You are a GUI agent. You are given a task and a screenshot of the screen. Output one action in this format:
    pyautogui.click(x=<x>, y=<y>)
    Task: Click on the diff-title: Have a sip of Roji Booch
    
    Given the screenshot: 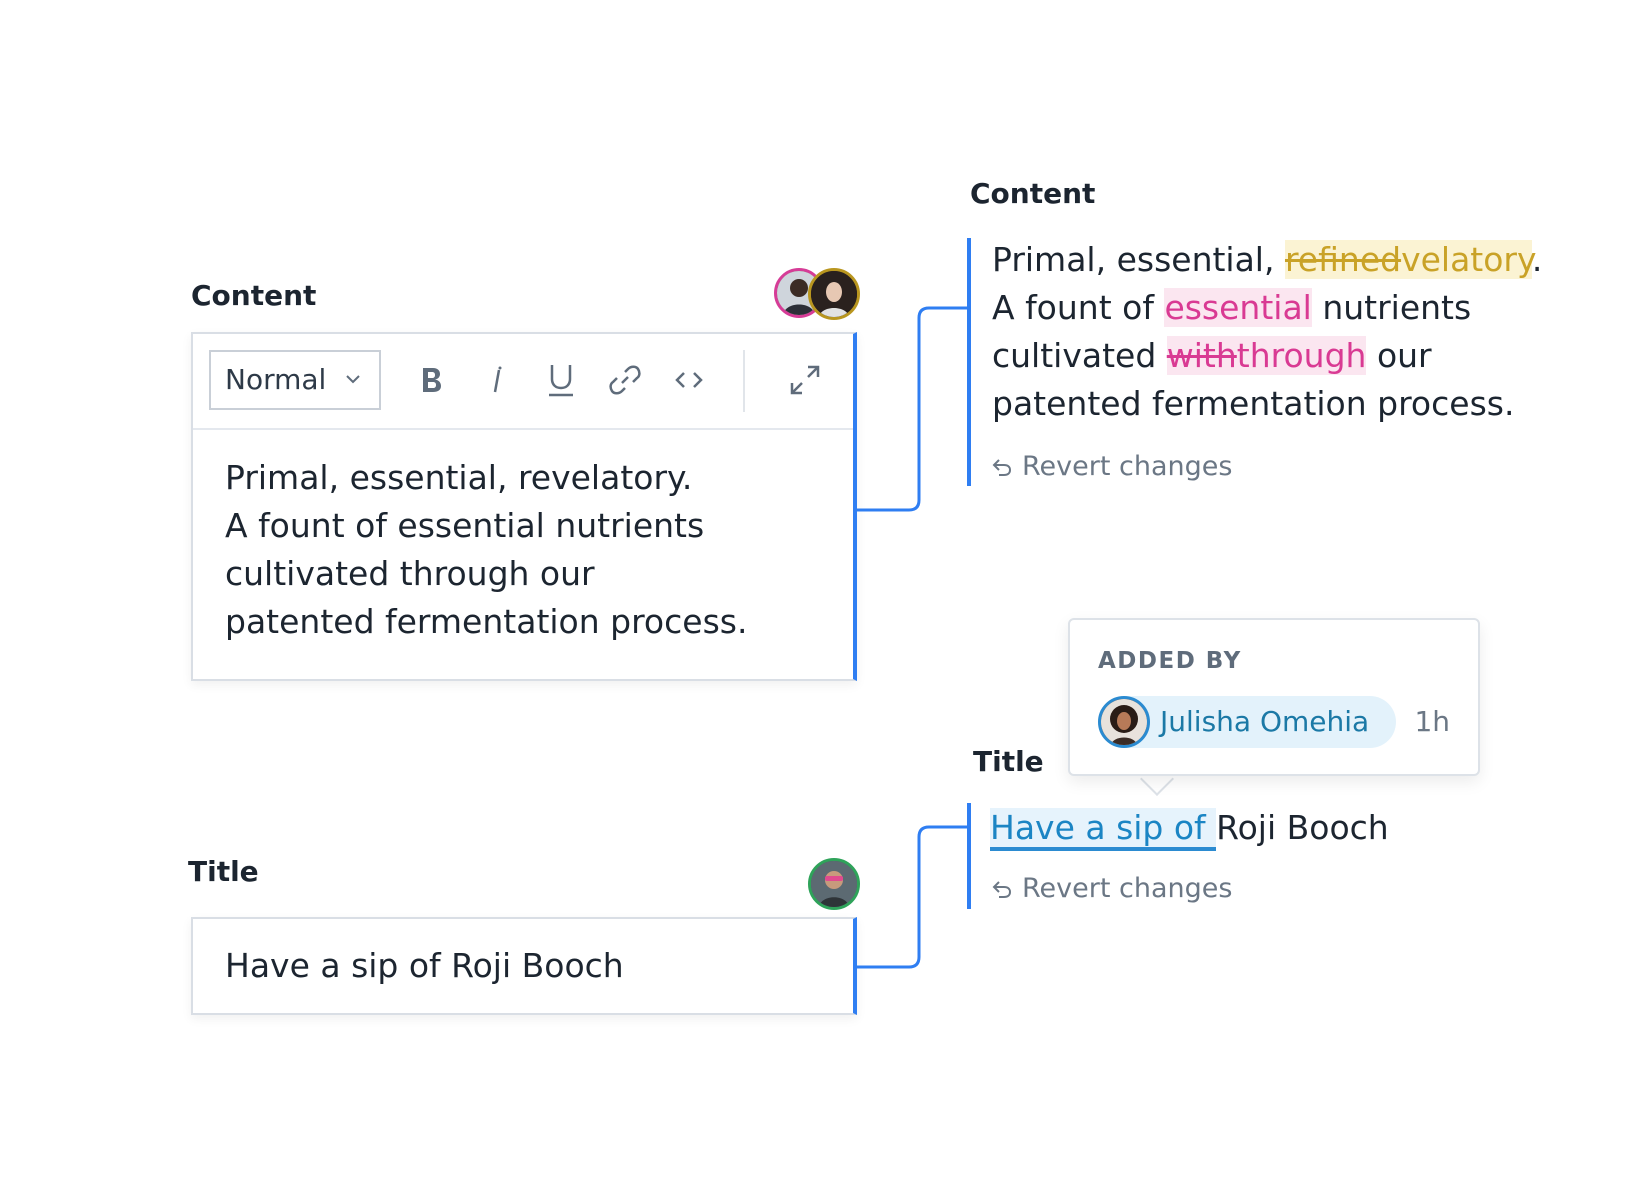 What is the action you would take?
    pyautogui.click(x=1189, y=828)
    